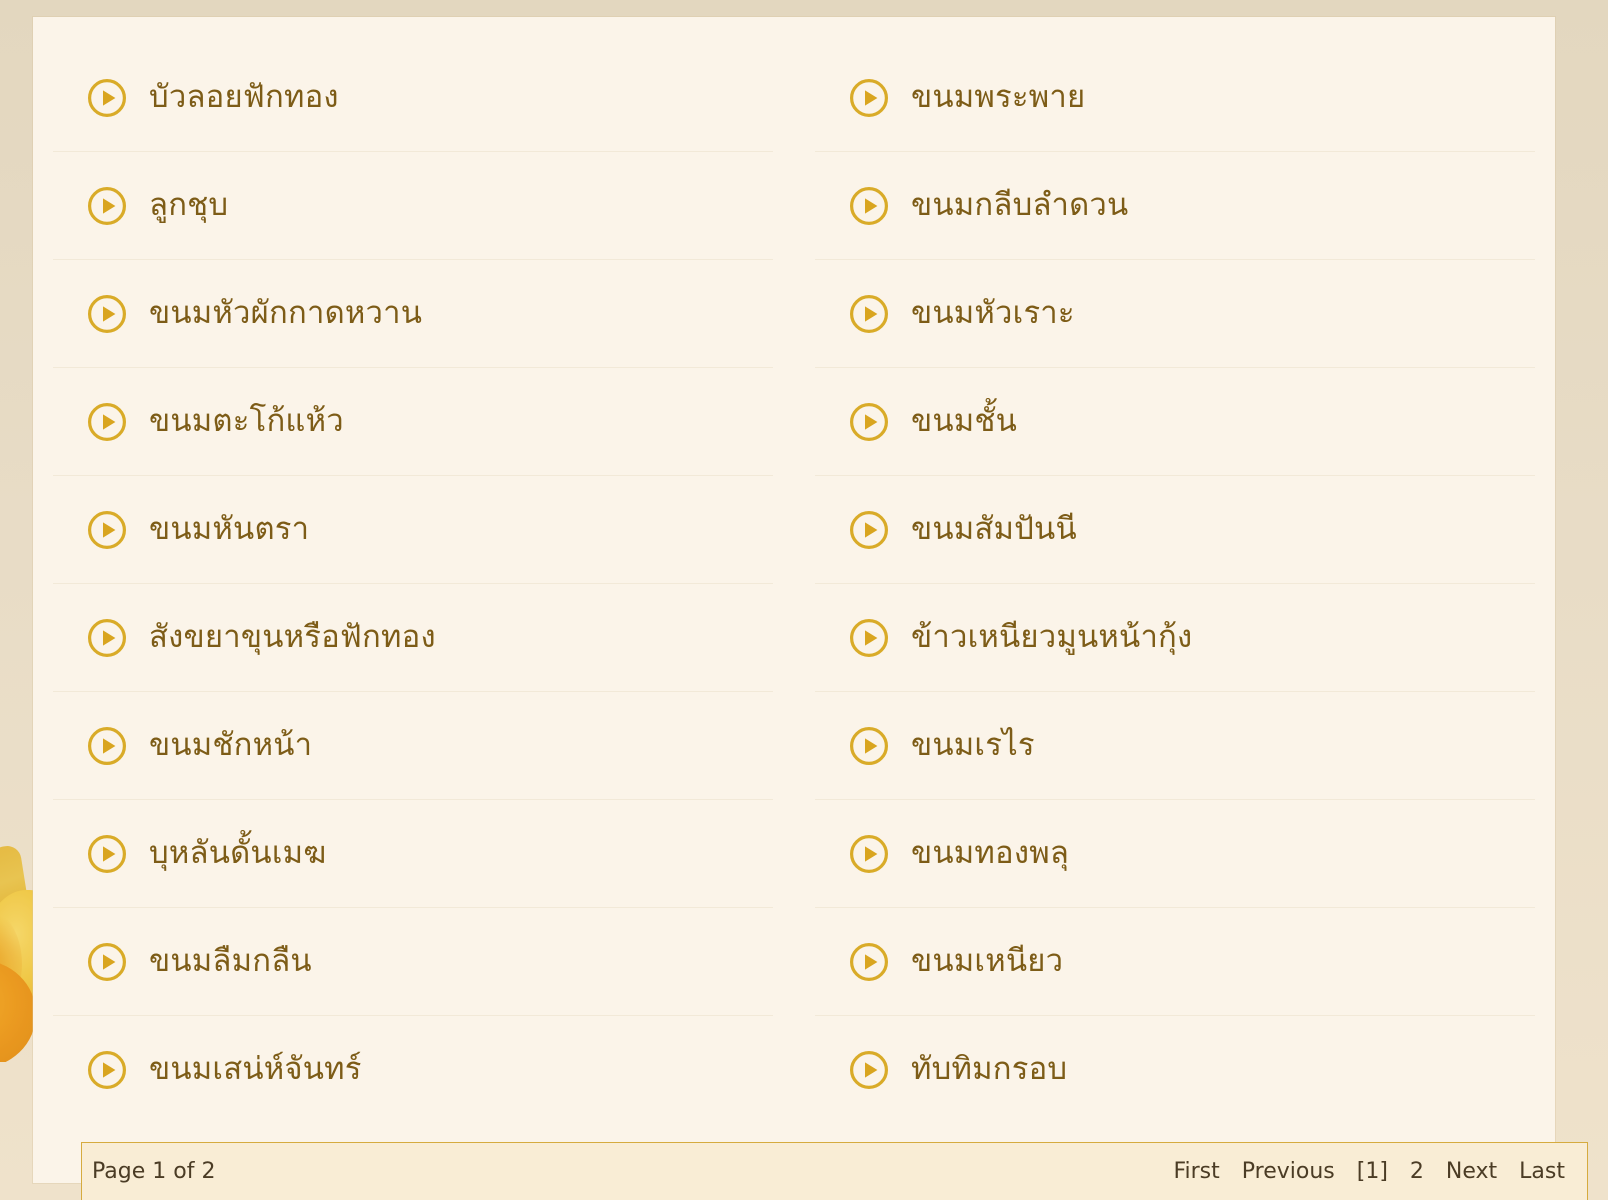 This screenshot has width=1608, height=1200. What do you see at coordinates (413, 530) in the screenshot?
I see `recipe-list-item: ขนมหันตรา` at bounding box center [413, 530].